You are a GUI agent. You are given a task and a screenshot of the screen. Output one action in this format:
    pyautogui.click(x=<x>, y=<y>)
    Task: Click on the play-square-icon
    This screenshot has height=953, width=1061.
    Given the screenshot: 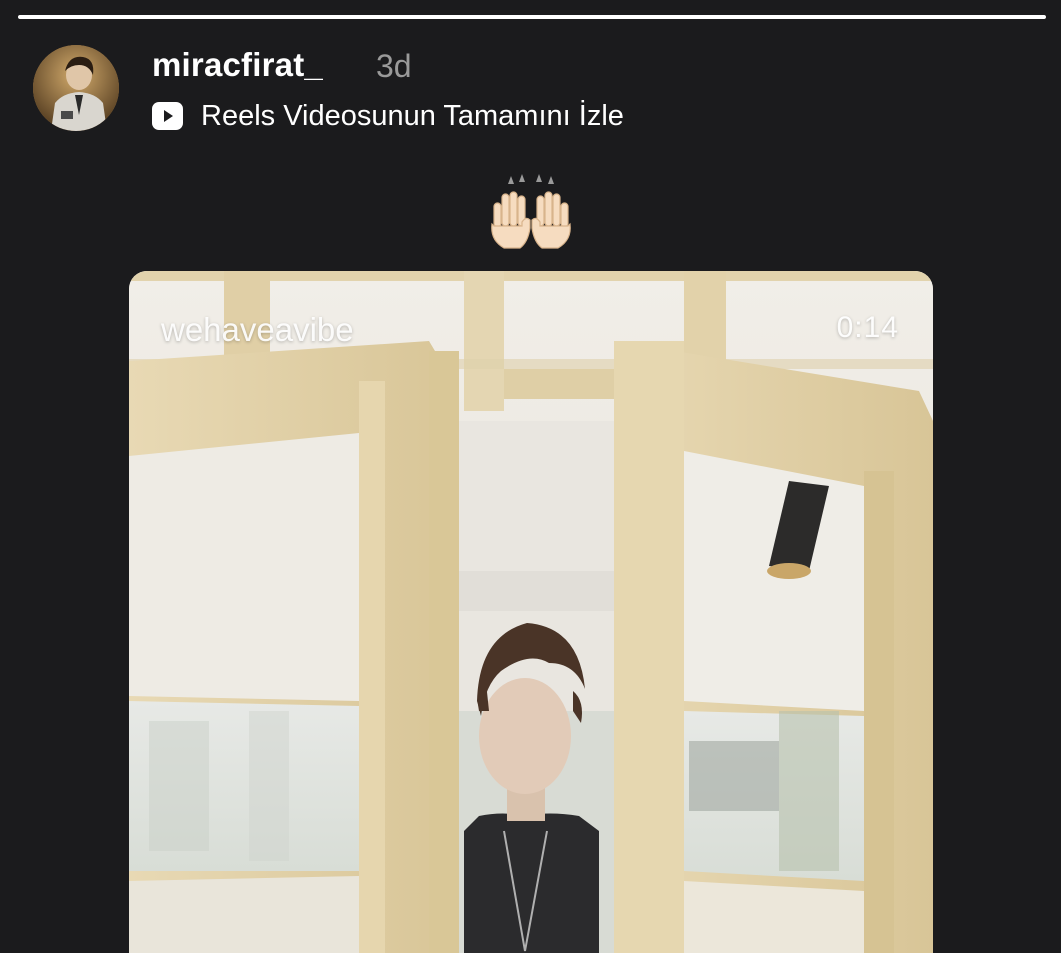 What is the action you would take?
    pyautogui.click(x=167, y=116)
    